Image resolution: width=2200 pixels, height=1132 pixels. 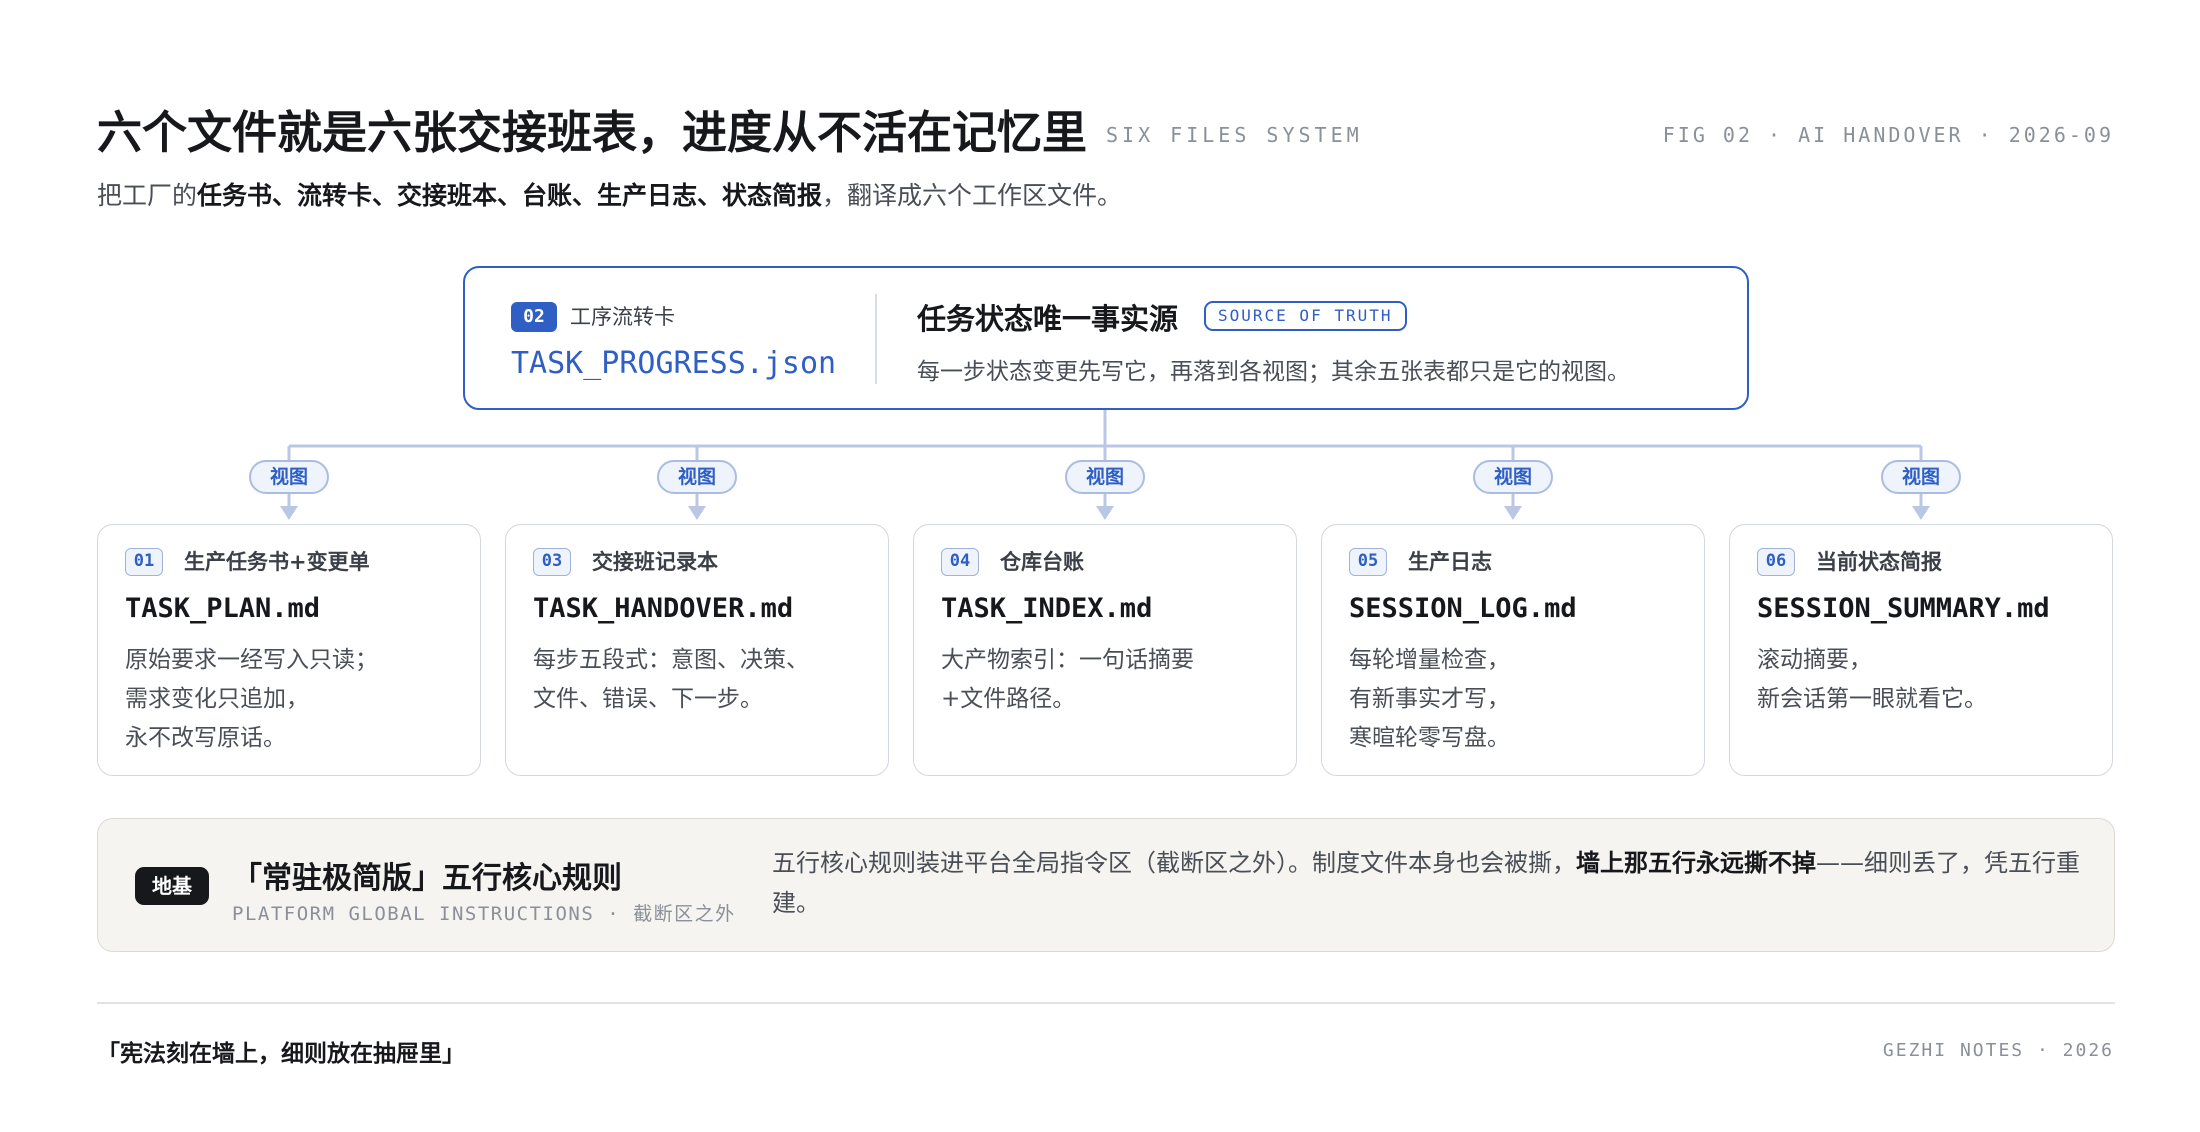 What do you see at coordinates (1513, 477) in the screenshot?
I see `view-pill-4: 视图` at bounding box center [1513, 477].